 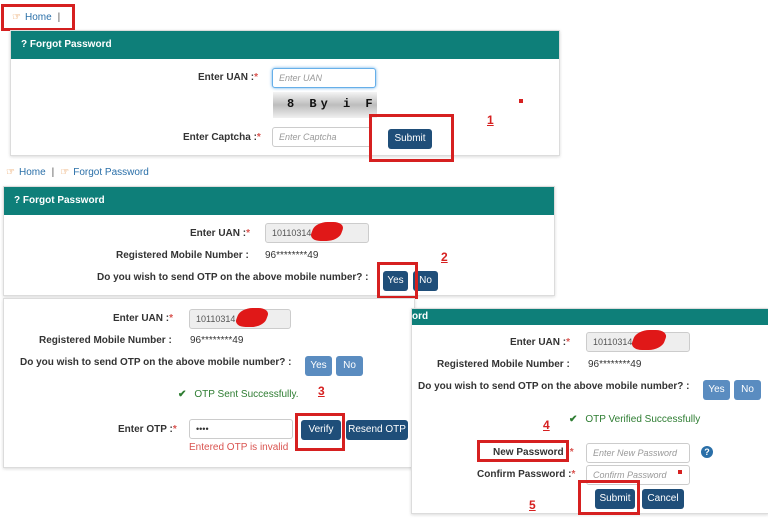 What do you see at coordinates (420, 316) in the screenshot?
I see `panel-title-fragment: ord` at bounding box center [420, 316].